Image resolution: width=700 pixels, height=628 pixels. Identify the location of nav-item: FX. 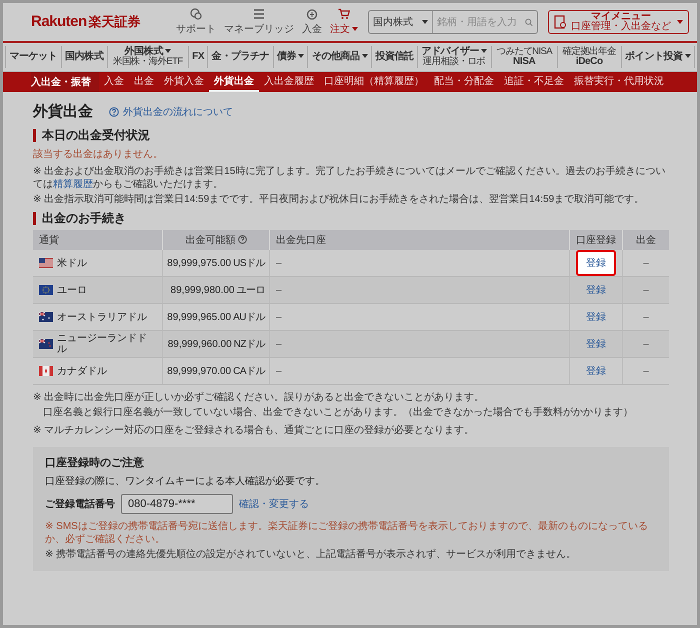
(198, 57).